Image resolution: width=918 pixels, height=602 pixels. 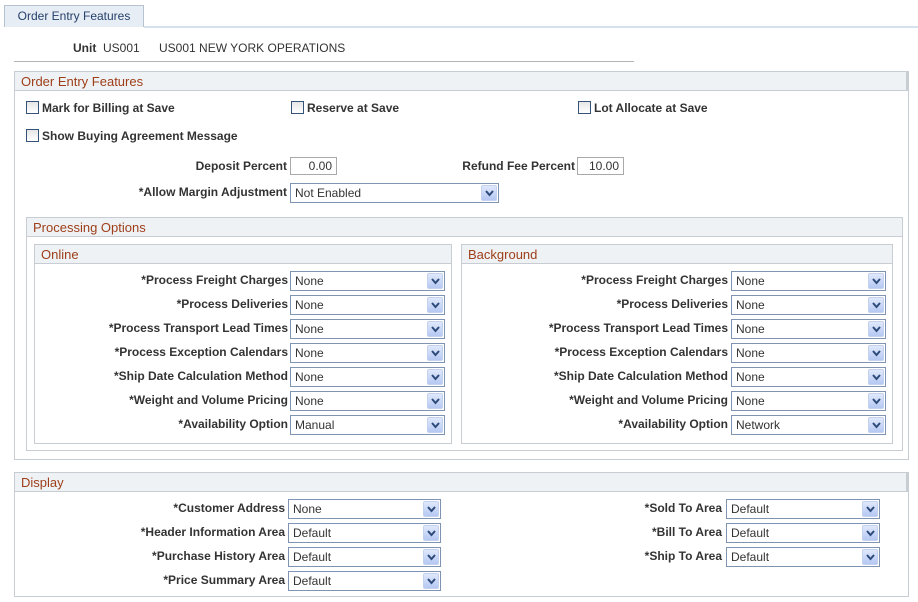 I want to click on reserve-at-save-label: Reserve at Save, so click(x=353, y=108).